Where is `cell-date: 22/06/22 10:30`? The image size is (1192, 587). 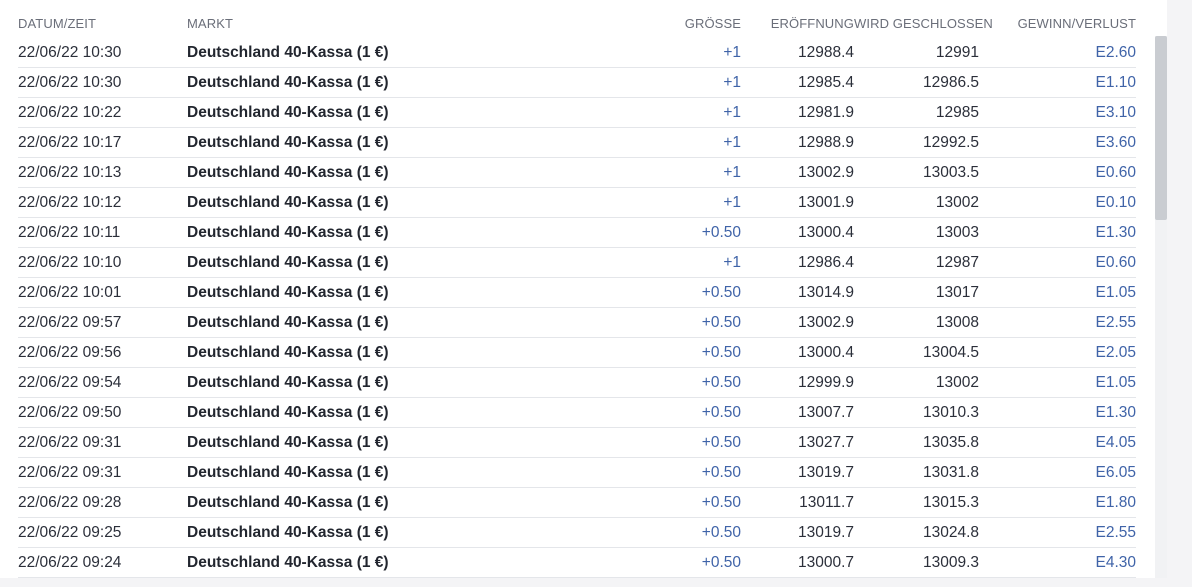
cell-date: 22/06/22 10:30 is located at coordinates (70, 82).